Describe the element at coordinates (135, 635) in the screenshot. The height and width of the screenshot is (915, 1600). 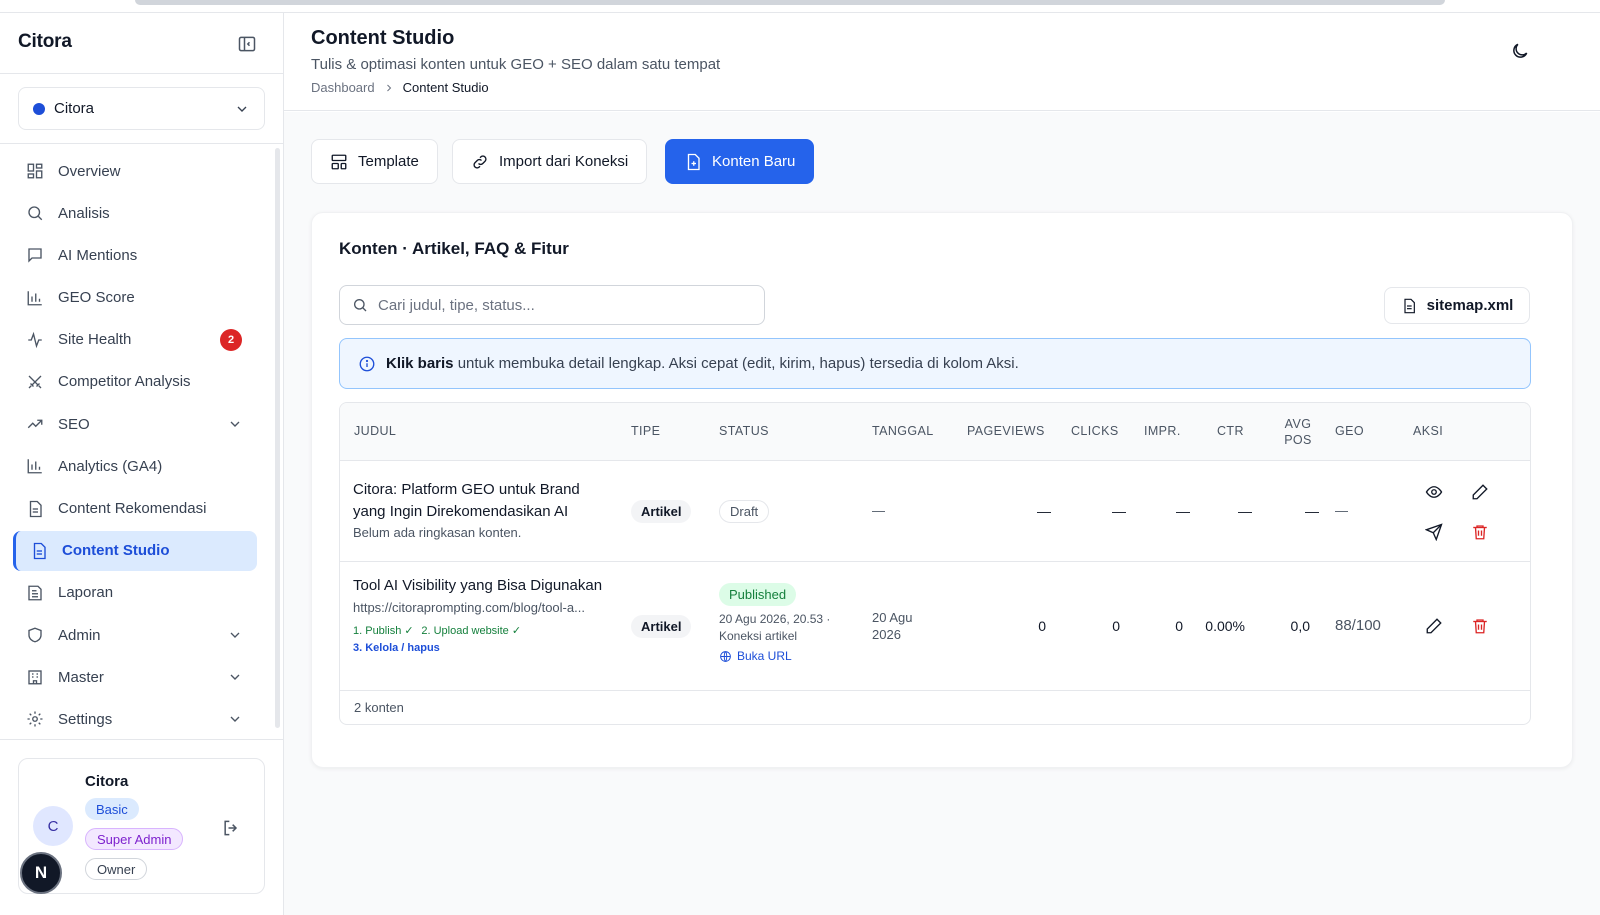
I see `sidebar-item-admin: Admin` at that location.